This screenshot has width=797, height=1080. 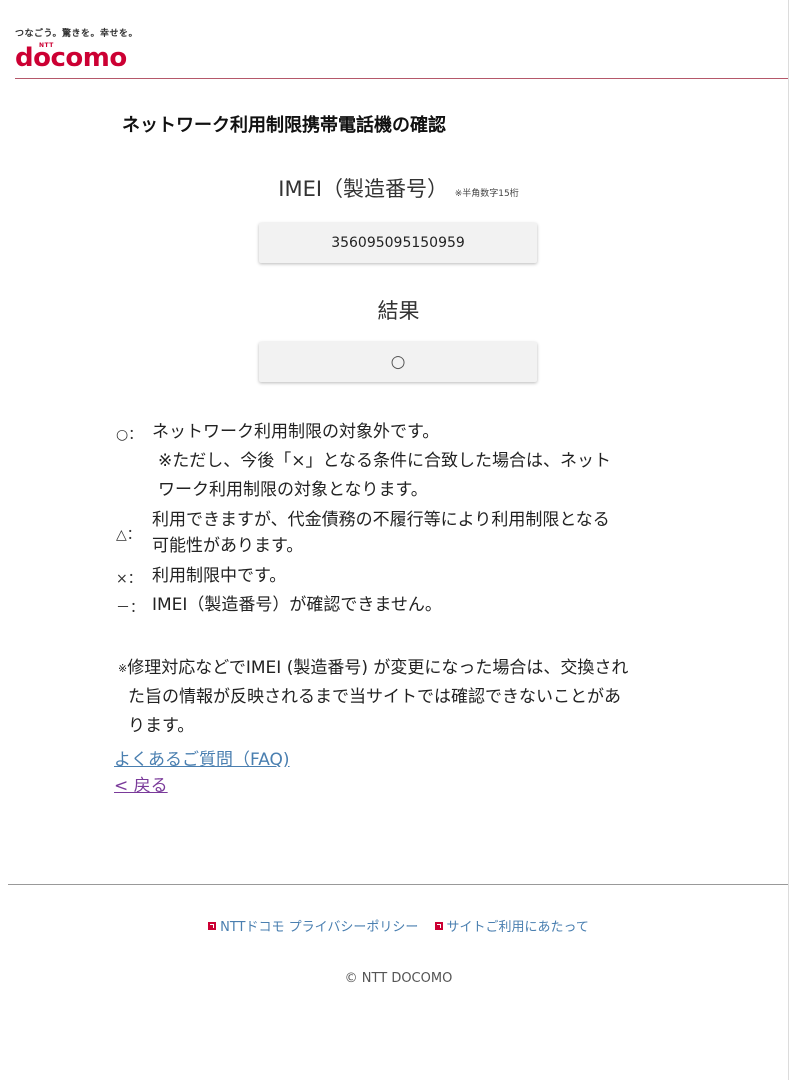 I want to click on footer-links: NTTドコモ プライバシーポリシー サイトご利用にあたって, so click(x=398, y=925).